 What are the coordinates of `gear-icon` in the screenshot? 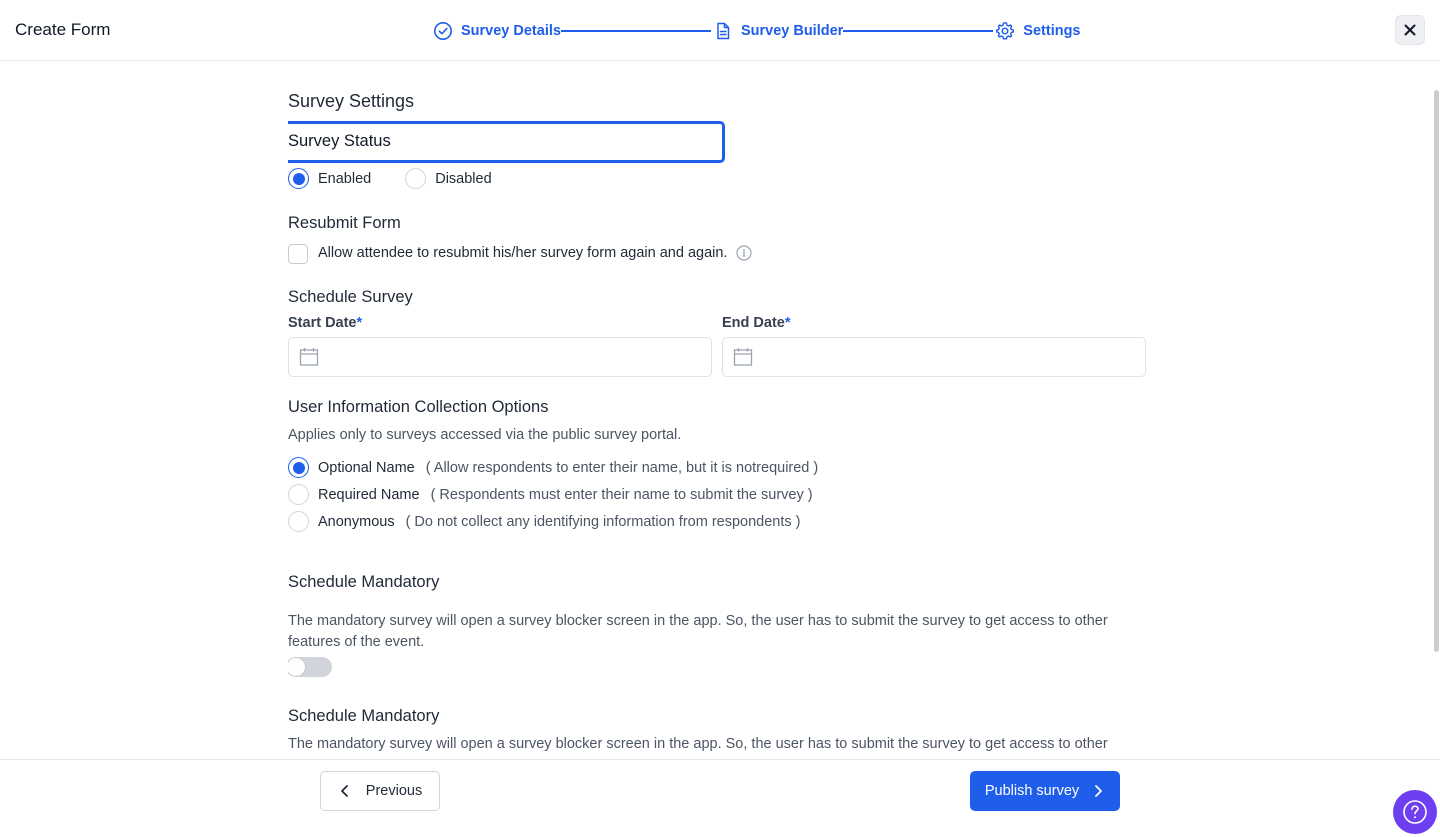 It's located at (1005, 31).